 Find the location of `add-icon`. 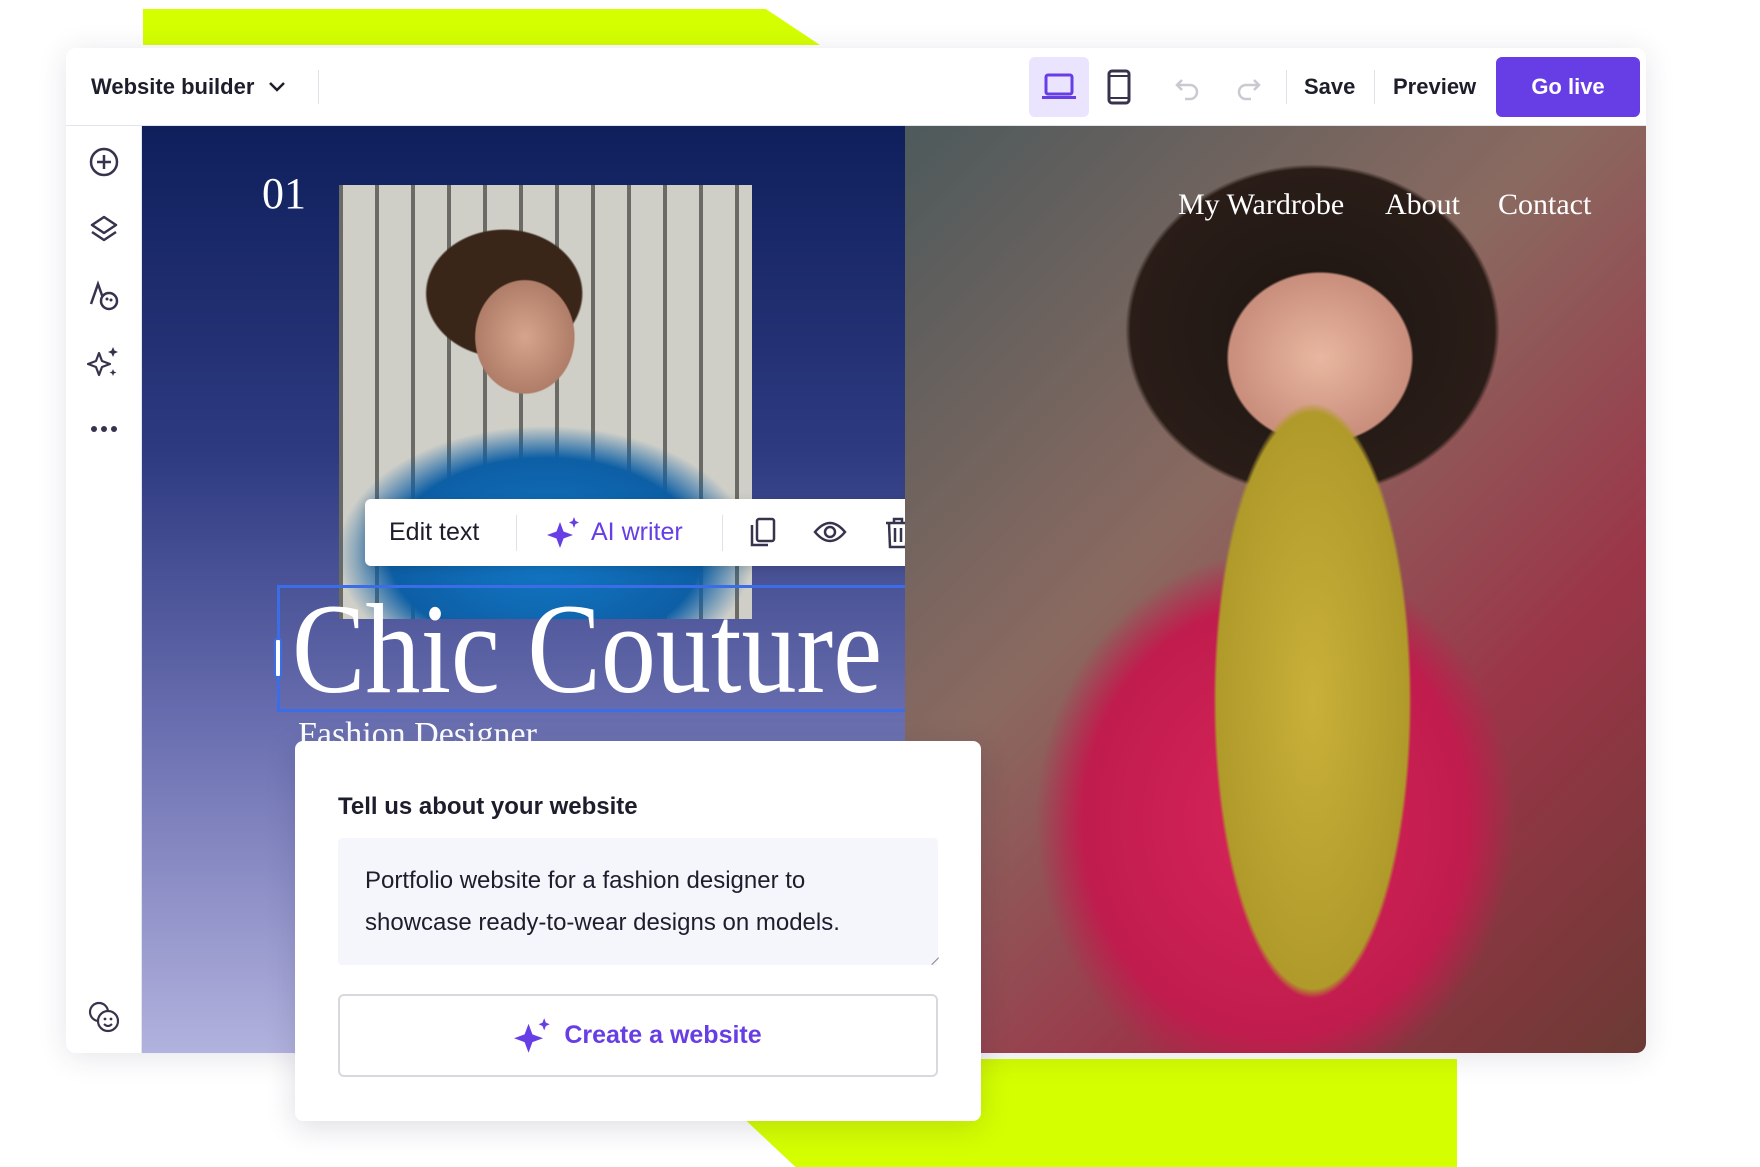

add-icon is located at coordinates (104, 162).